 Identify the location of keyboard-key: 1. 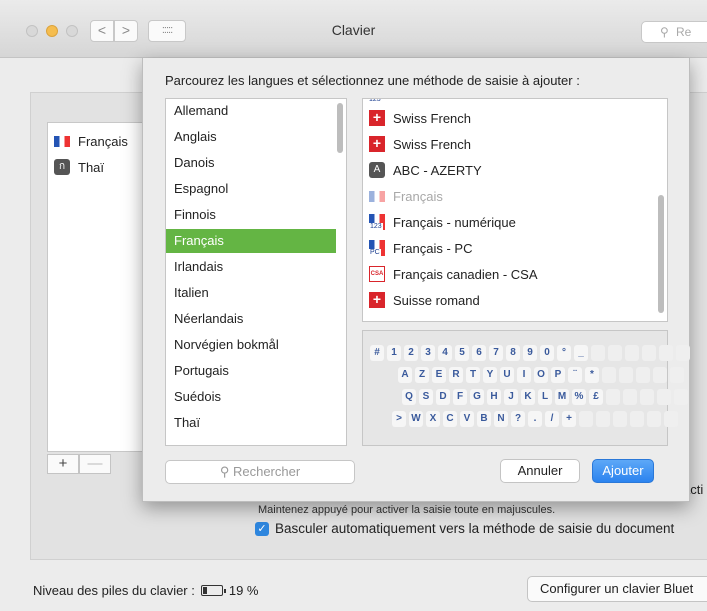
(394, 353).